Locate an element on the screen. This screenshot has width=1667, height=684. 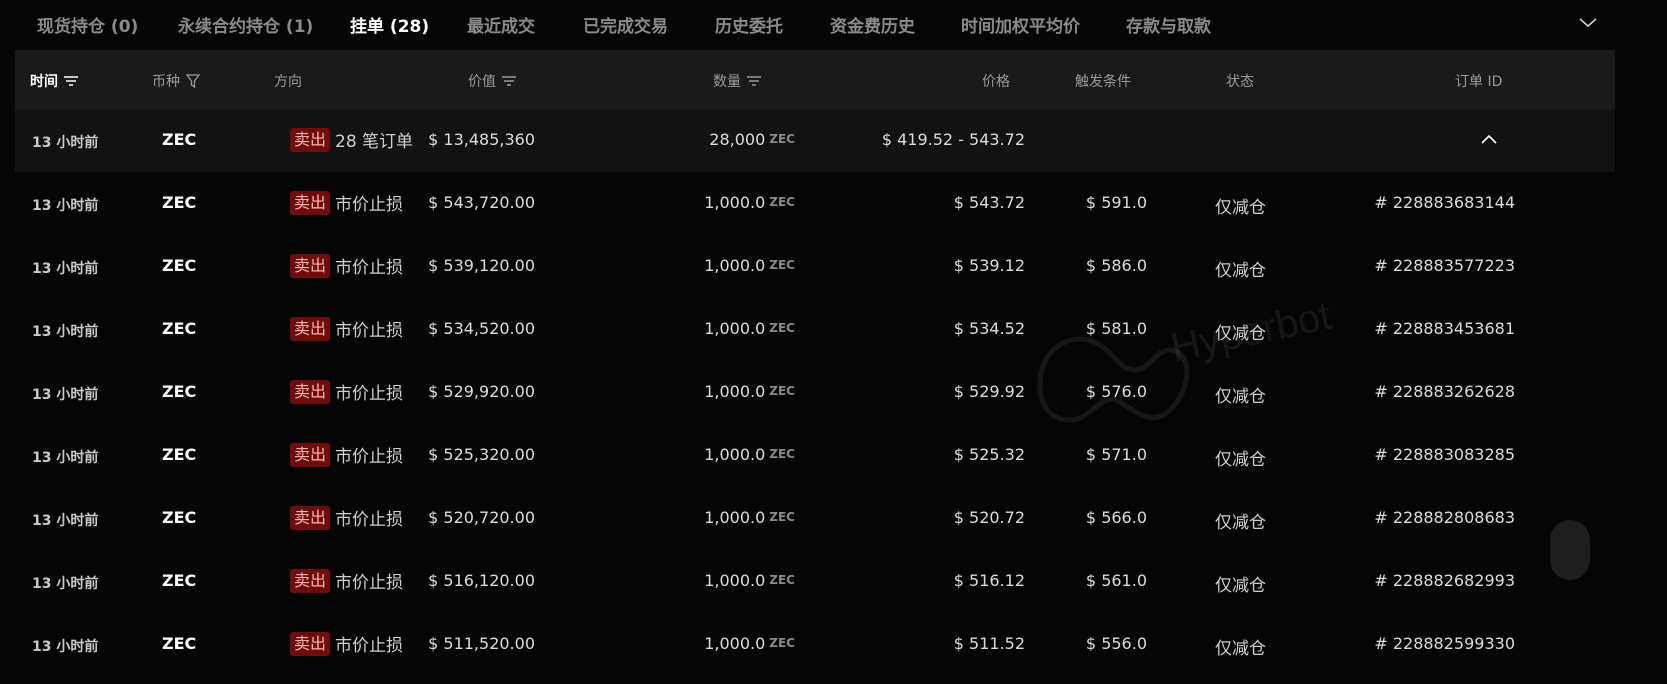
order-price: $ 525.32 is located at coordinates (989, 454).